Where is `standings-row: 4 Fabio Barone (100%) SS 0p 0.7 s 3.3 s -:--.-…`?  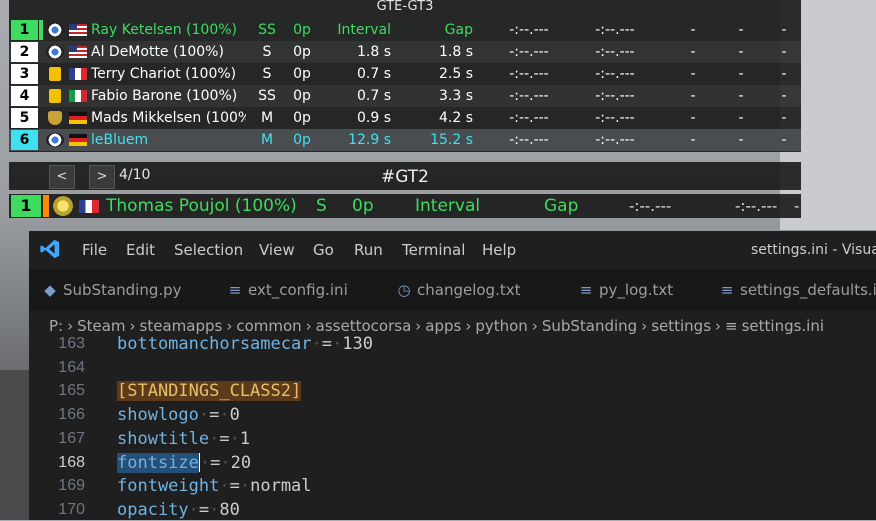
standings-row: 4 Fabio Barone (100%) SS 0p 0.7 s 3.3 s -:--.-… is located at coordinates (405, 96).